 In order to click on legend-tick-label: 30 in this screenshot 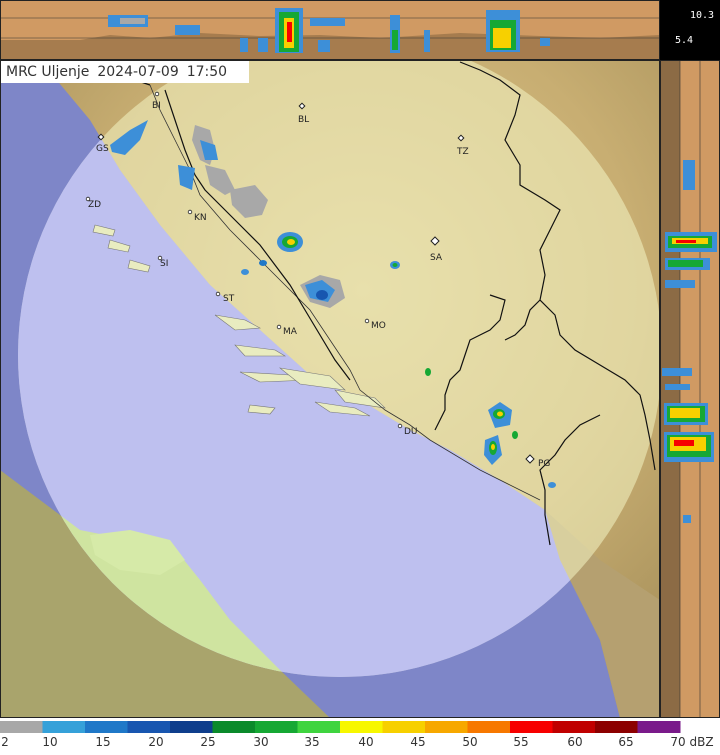, I will do `click(261, 742)`.